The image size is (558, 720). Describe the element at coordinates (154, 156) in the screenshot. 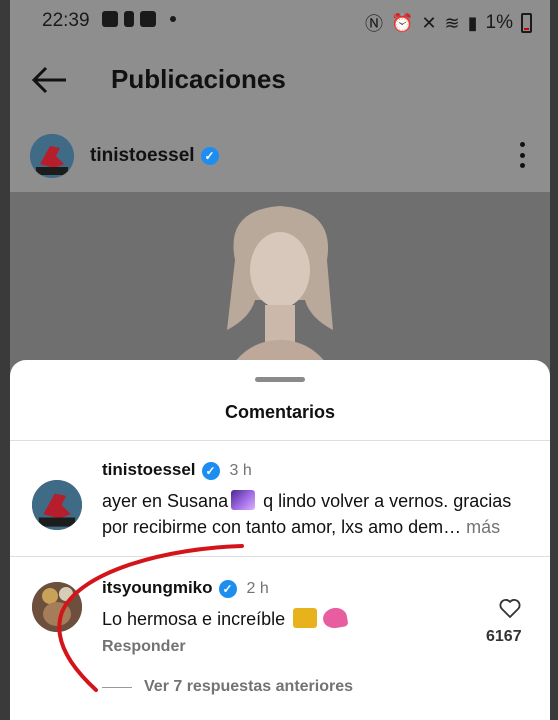

I see `post-username: tinistoessel ✓` at that location.